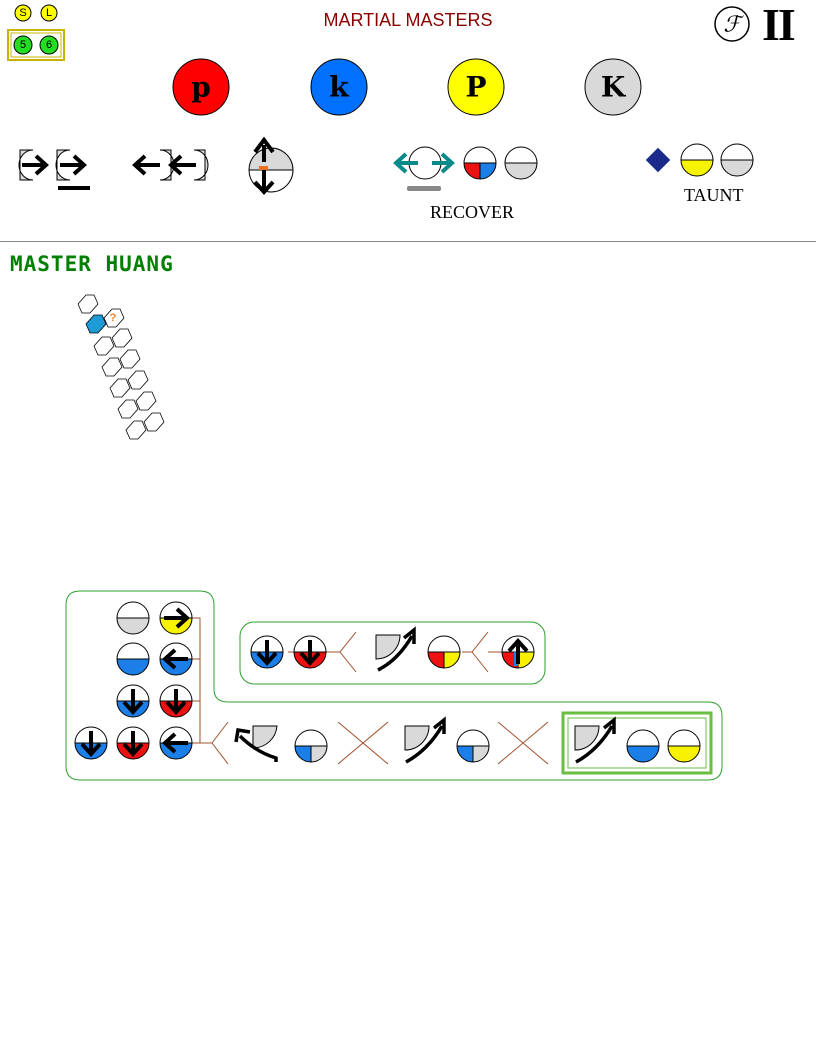  I want to click on attack-buttons: pkPK, so click(407, 87).